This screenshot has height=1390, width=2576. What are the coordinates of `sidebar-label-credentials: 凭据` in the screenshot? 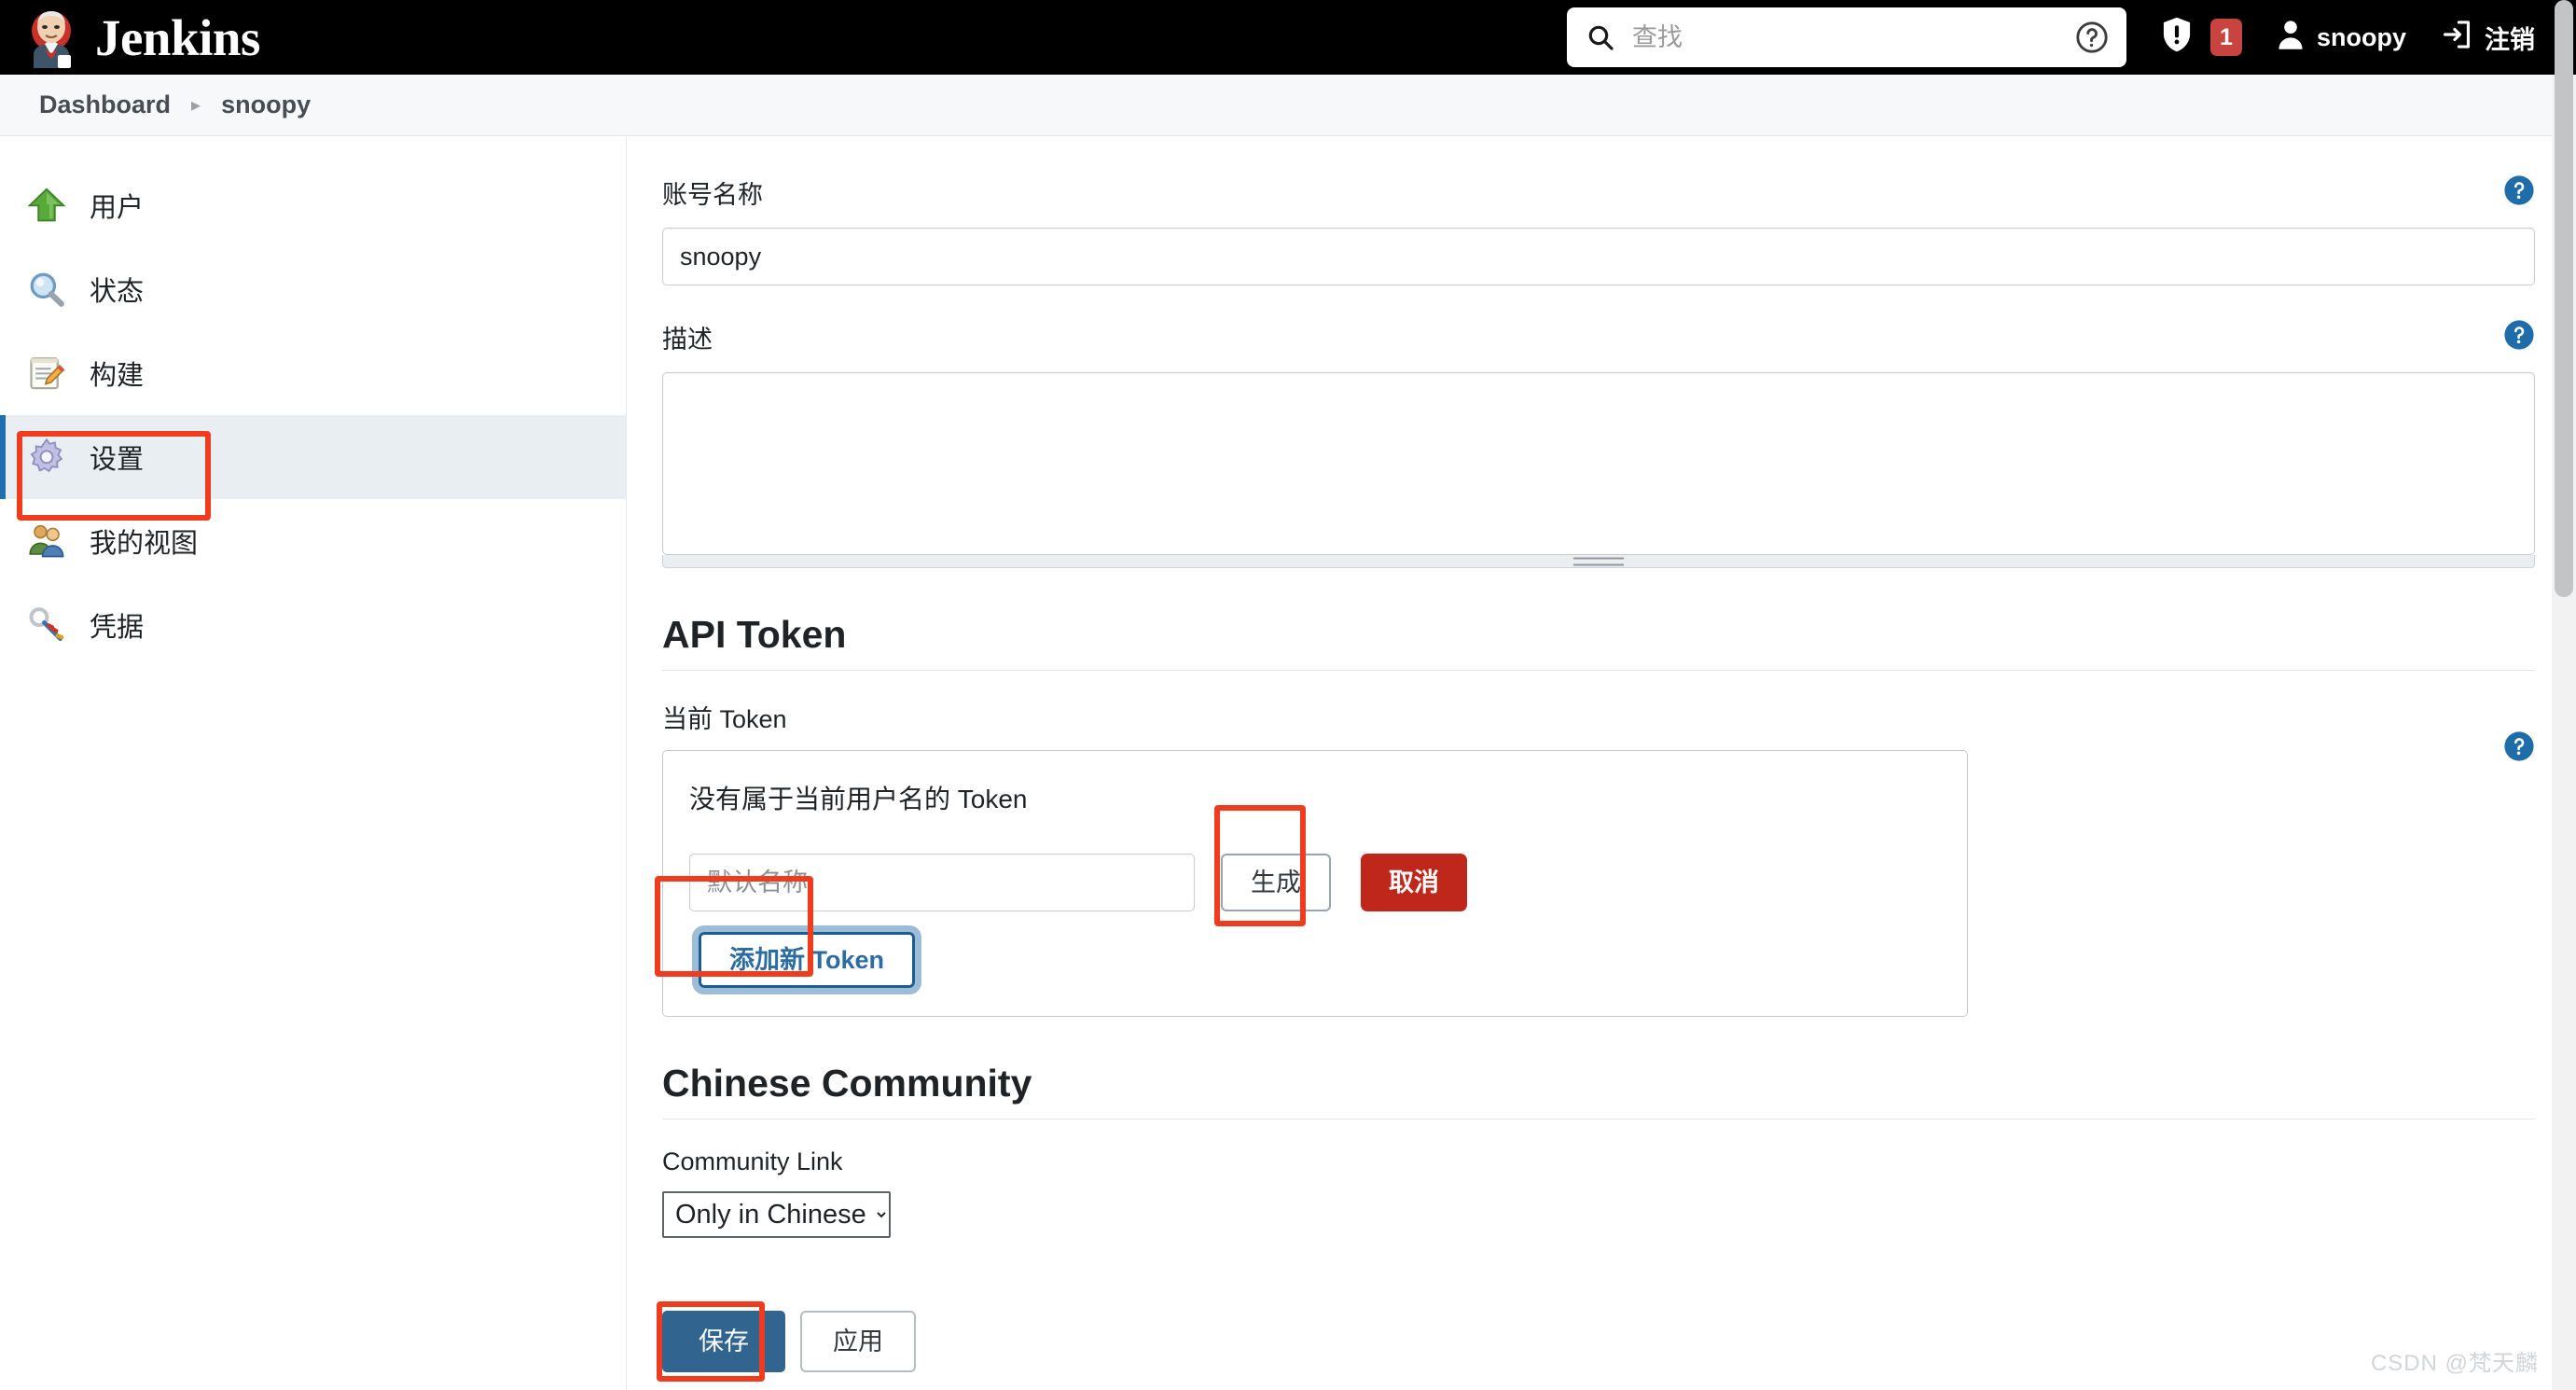 It's located at (117, 628).